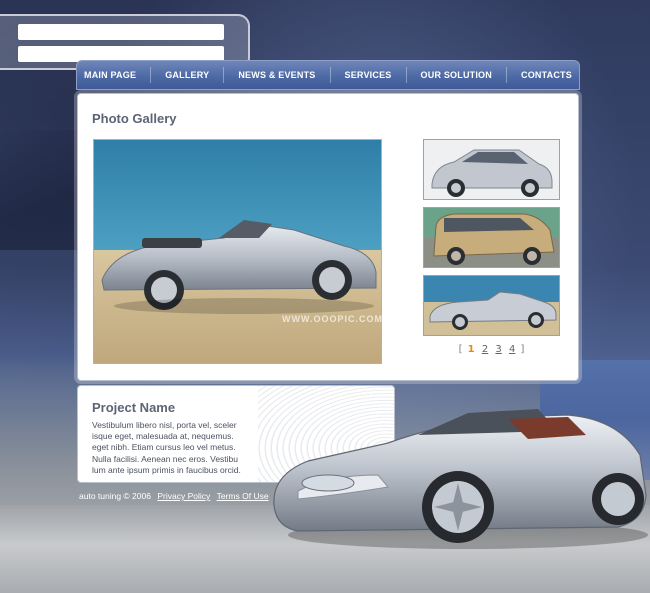 The image size is (650, 593). What do you see at coordinates (460, 479) in the screenshot?
I see `silver-concept-roadster-photo` at bounding box center [460, 479].